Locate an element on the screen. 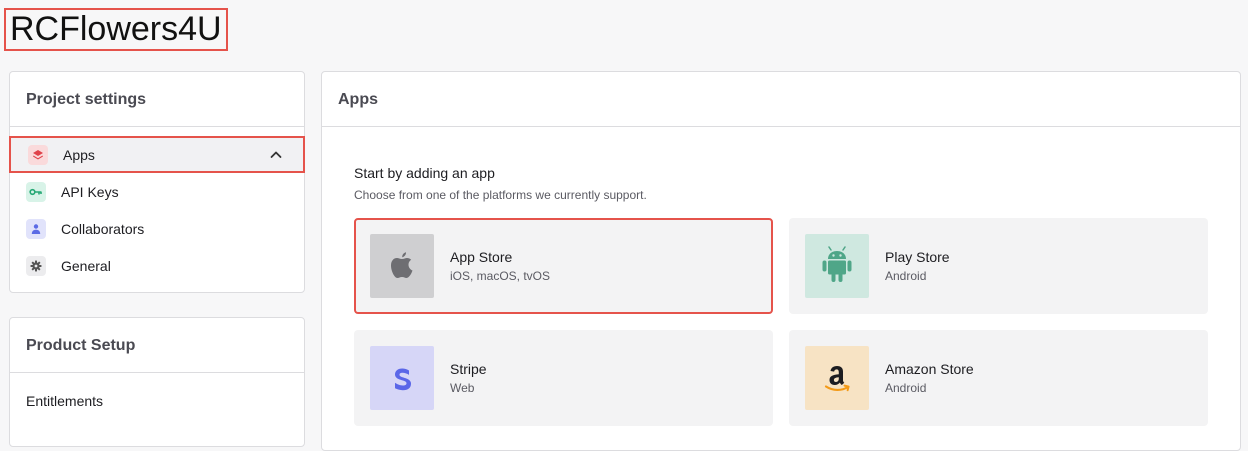 The width and height of the screenshot is (1248, 451). chevron-up-icon is located at coordinates (276, 155).